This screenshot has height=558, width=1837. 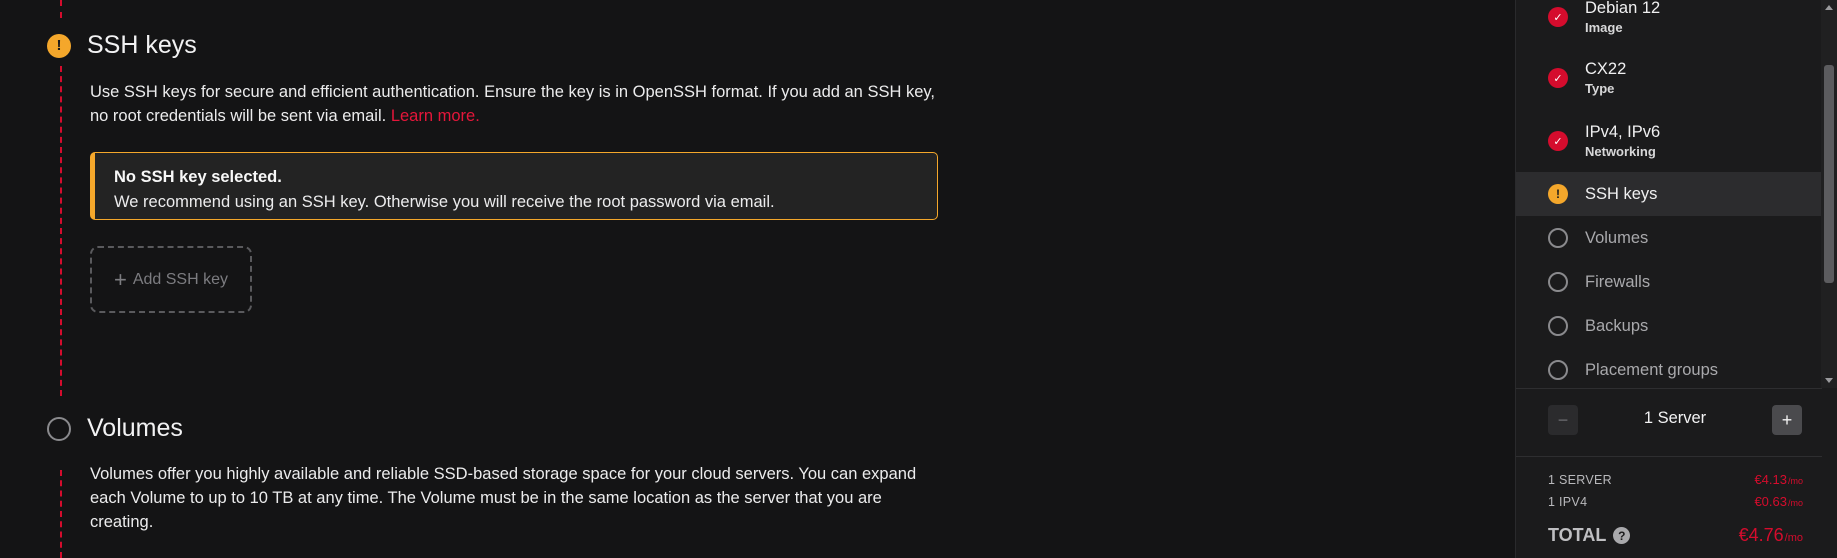 What do you see at coordinates (1675, 418) in the screenshot?
I see `server-quantity: 1 Server` at bounding box center [1675, 418].